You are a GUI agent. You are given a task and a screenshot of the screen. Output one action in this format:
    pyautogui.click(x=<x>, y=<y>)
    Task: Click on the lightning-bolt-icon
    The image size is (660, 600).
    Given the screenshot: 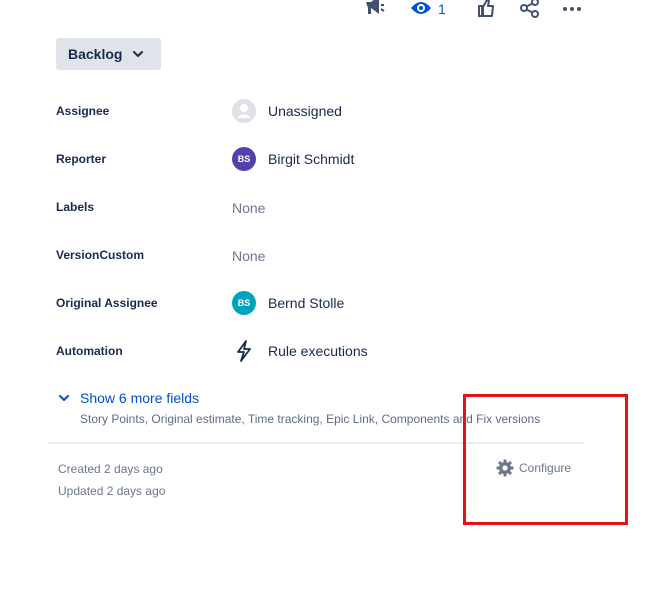 What is the action you would take?
    pyautogui.click(x=244, y=351)
    